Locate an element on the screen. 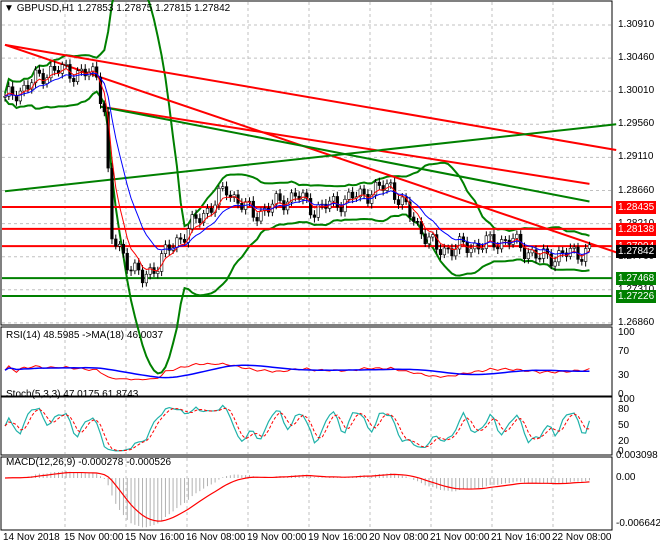 The height and width of the screenshot is (550, 660). rsi-tick: 70 is located at coordinates (624, 351).